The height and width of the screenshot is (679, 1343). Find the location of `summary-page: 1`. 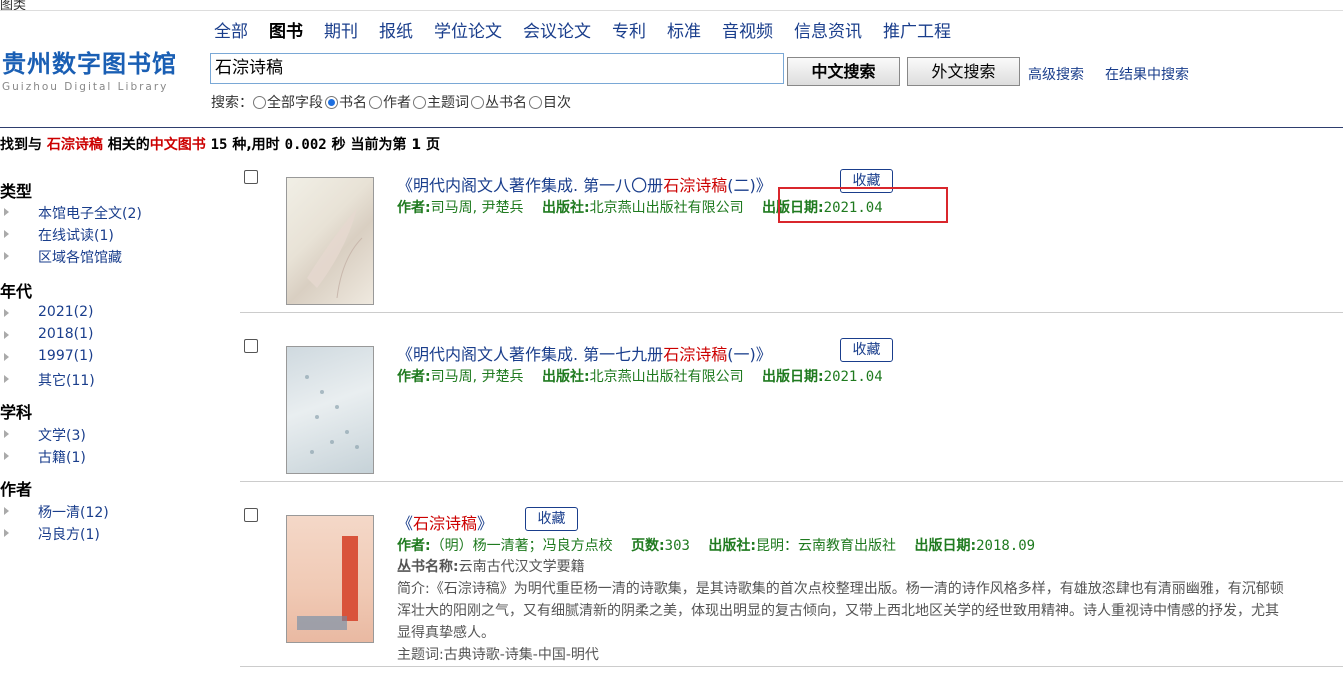

summary-page: 1 is located at coordinates (416, 145).